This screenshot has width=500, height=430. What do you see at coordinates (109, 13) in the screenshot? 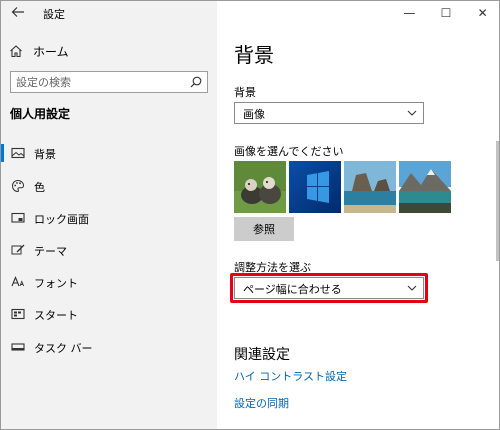
I see `titlebar-left: 設定` at bounding box center [109, 13].